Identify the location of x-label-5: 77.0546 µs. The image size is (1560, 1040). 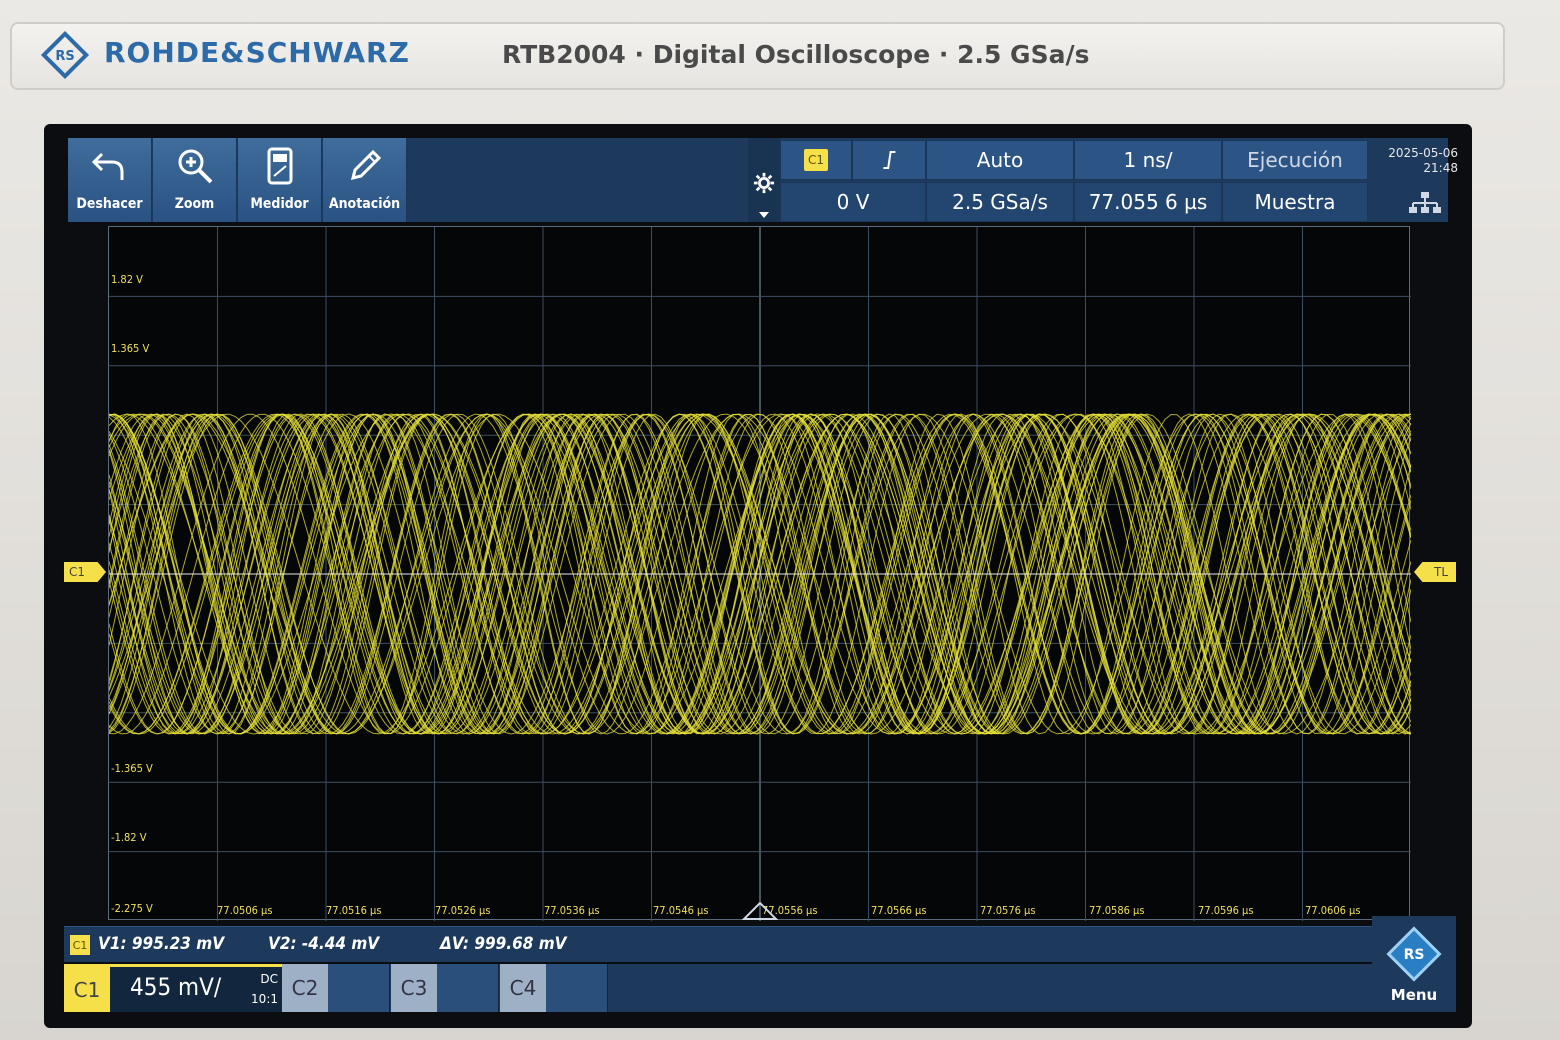
(681, 910).